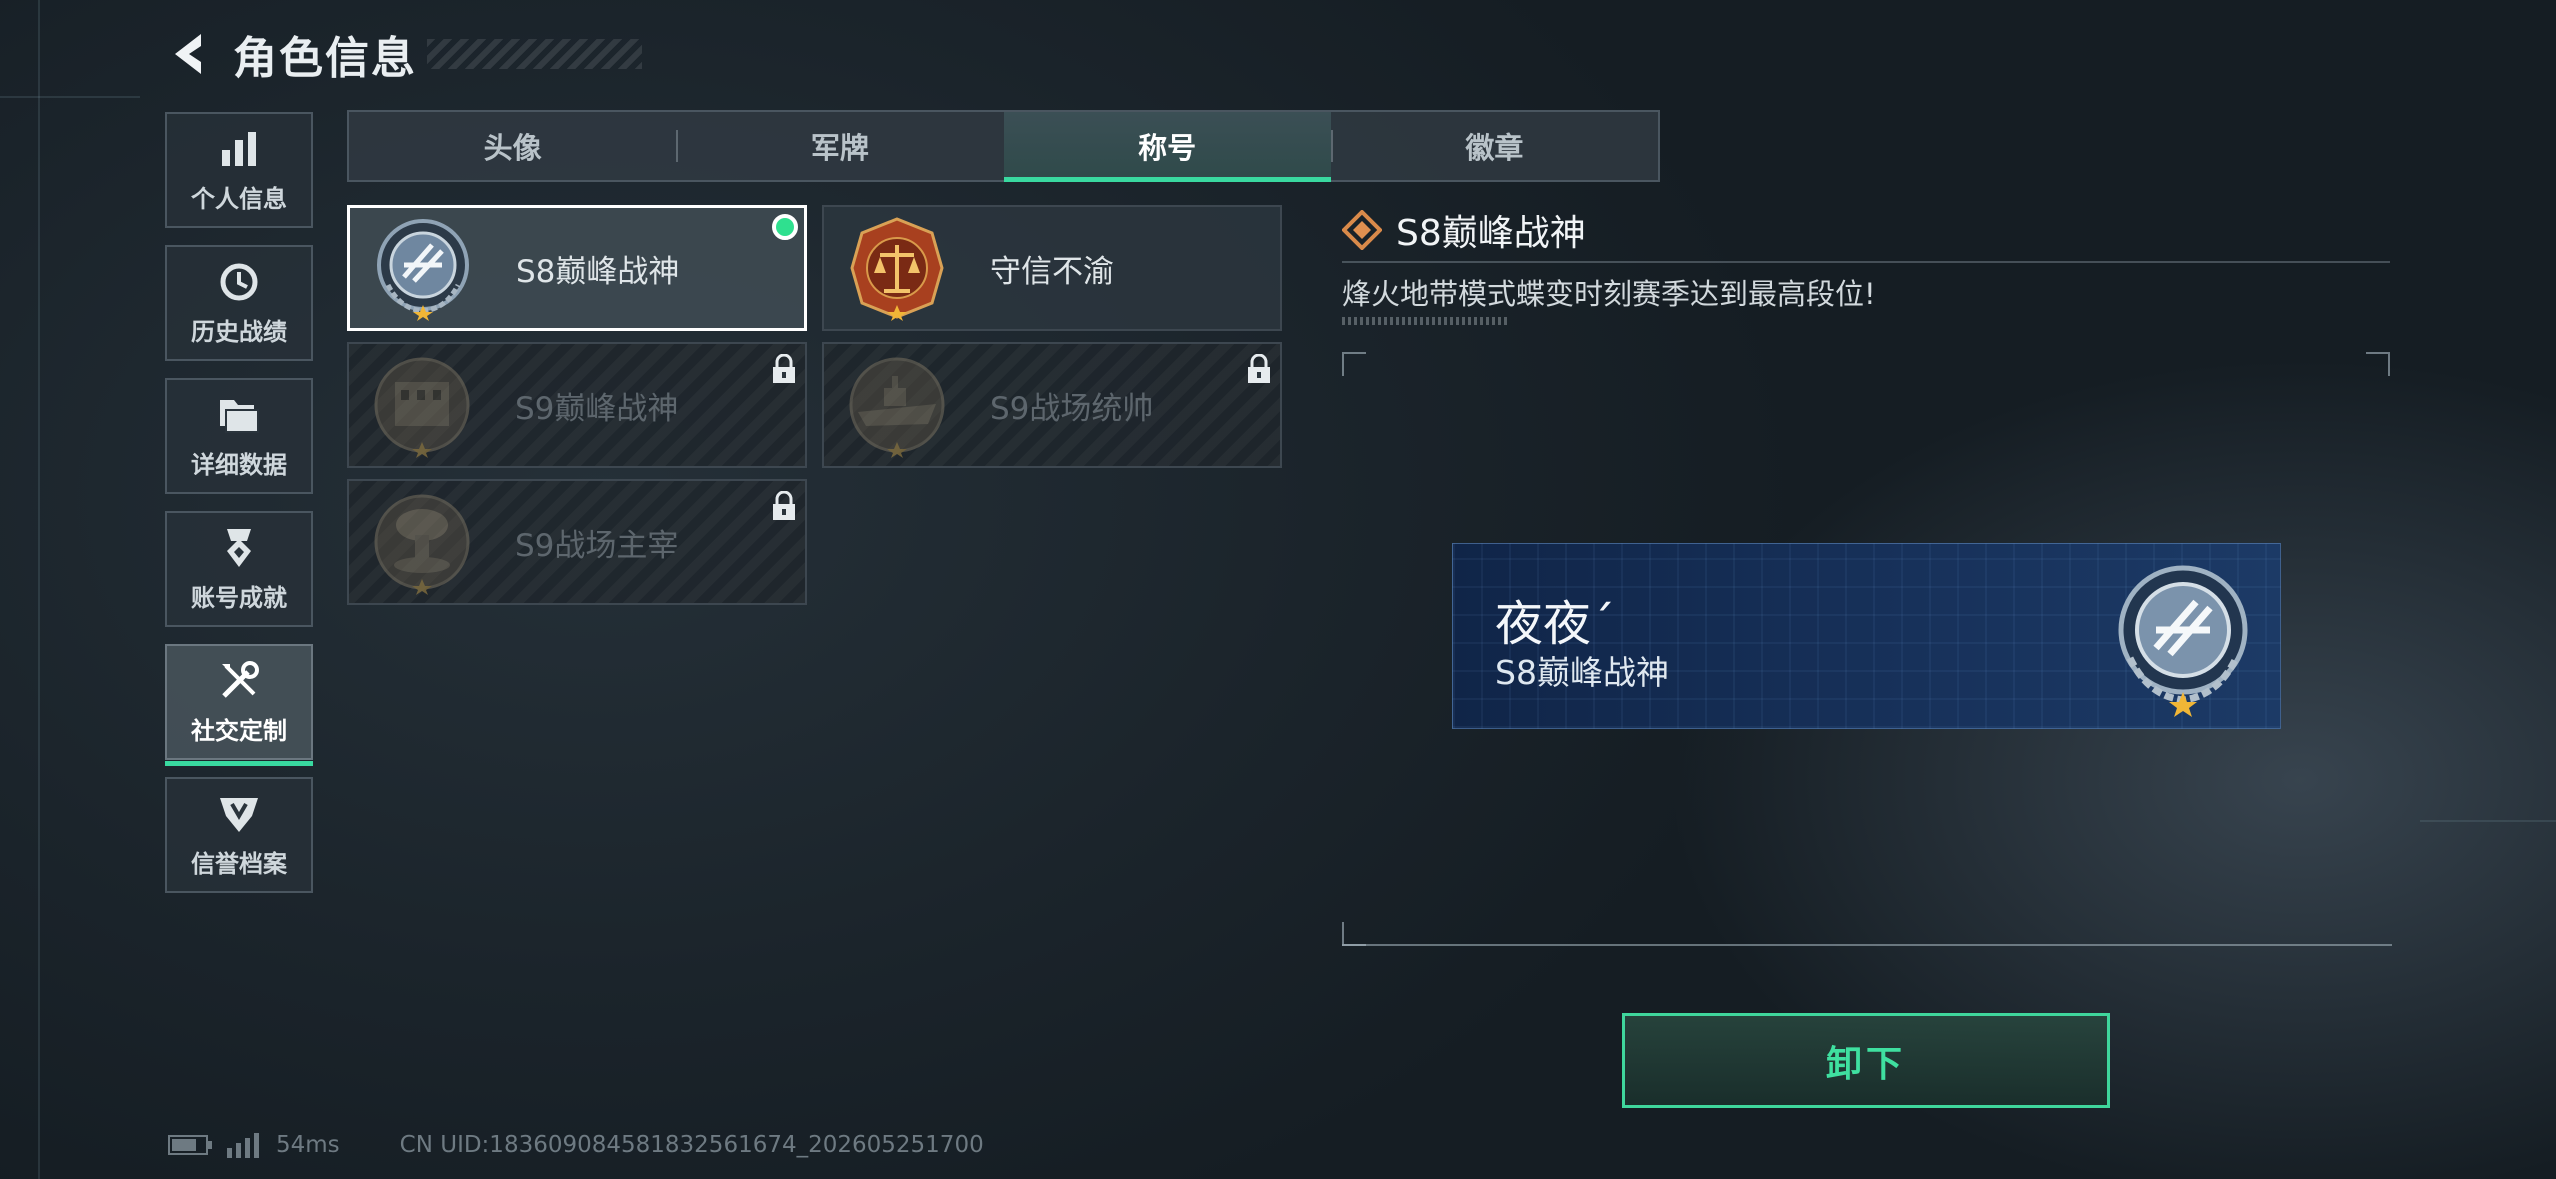 The image size is (2556, 1179). I want to click on credit-shield-icon, so click(239, 814).